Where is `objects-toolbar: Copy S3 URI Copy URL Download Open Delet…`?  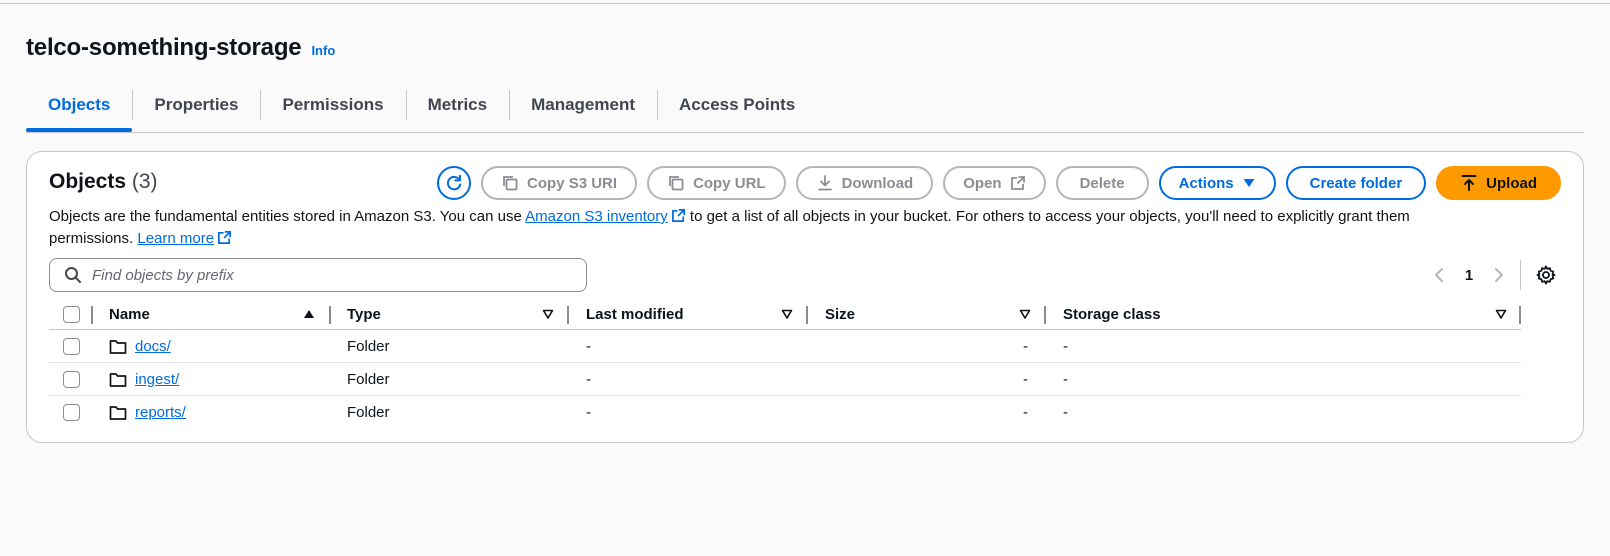
objects-toolbar: Copy S3 URI Copy URL Download Open Delet… is located at coordinates (999, 183).